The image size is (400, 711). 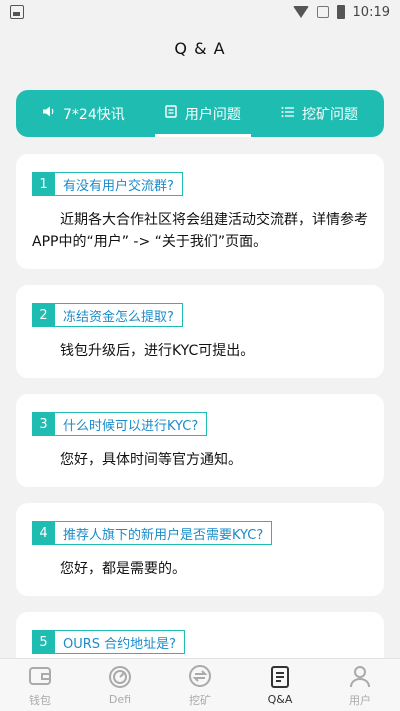 I want to click on status-icons: 10:19, so click(x=341, y=12).